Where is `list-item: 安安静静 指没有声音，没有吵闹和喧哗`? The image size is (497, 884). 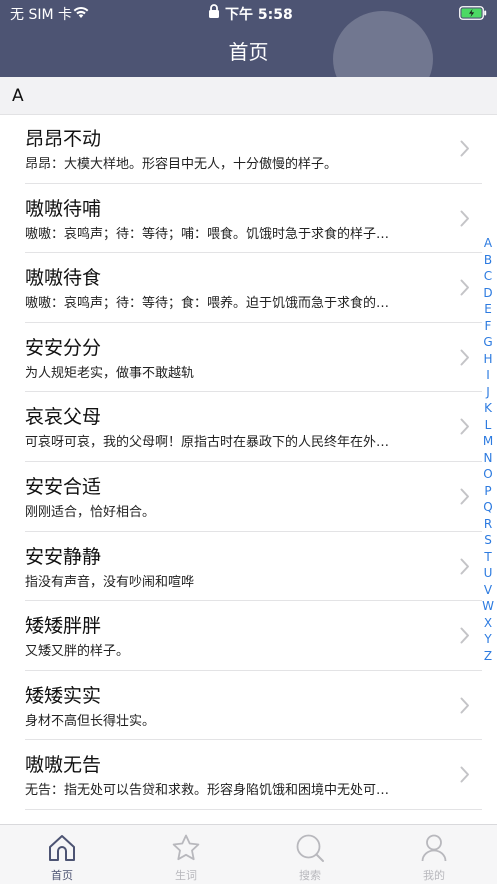
list-item: 安安静静 指没有声音，没有吵闹和喧哗 is located at coordinates (248, 567).